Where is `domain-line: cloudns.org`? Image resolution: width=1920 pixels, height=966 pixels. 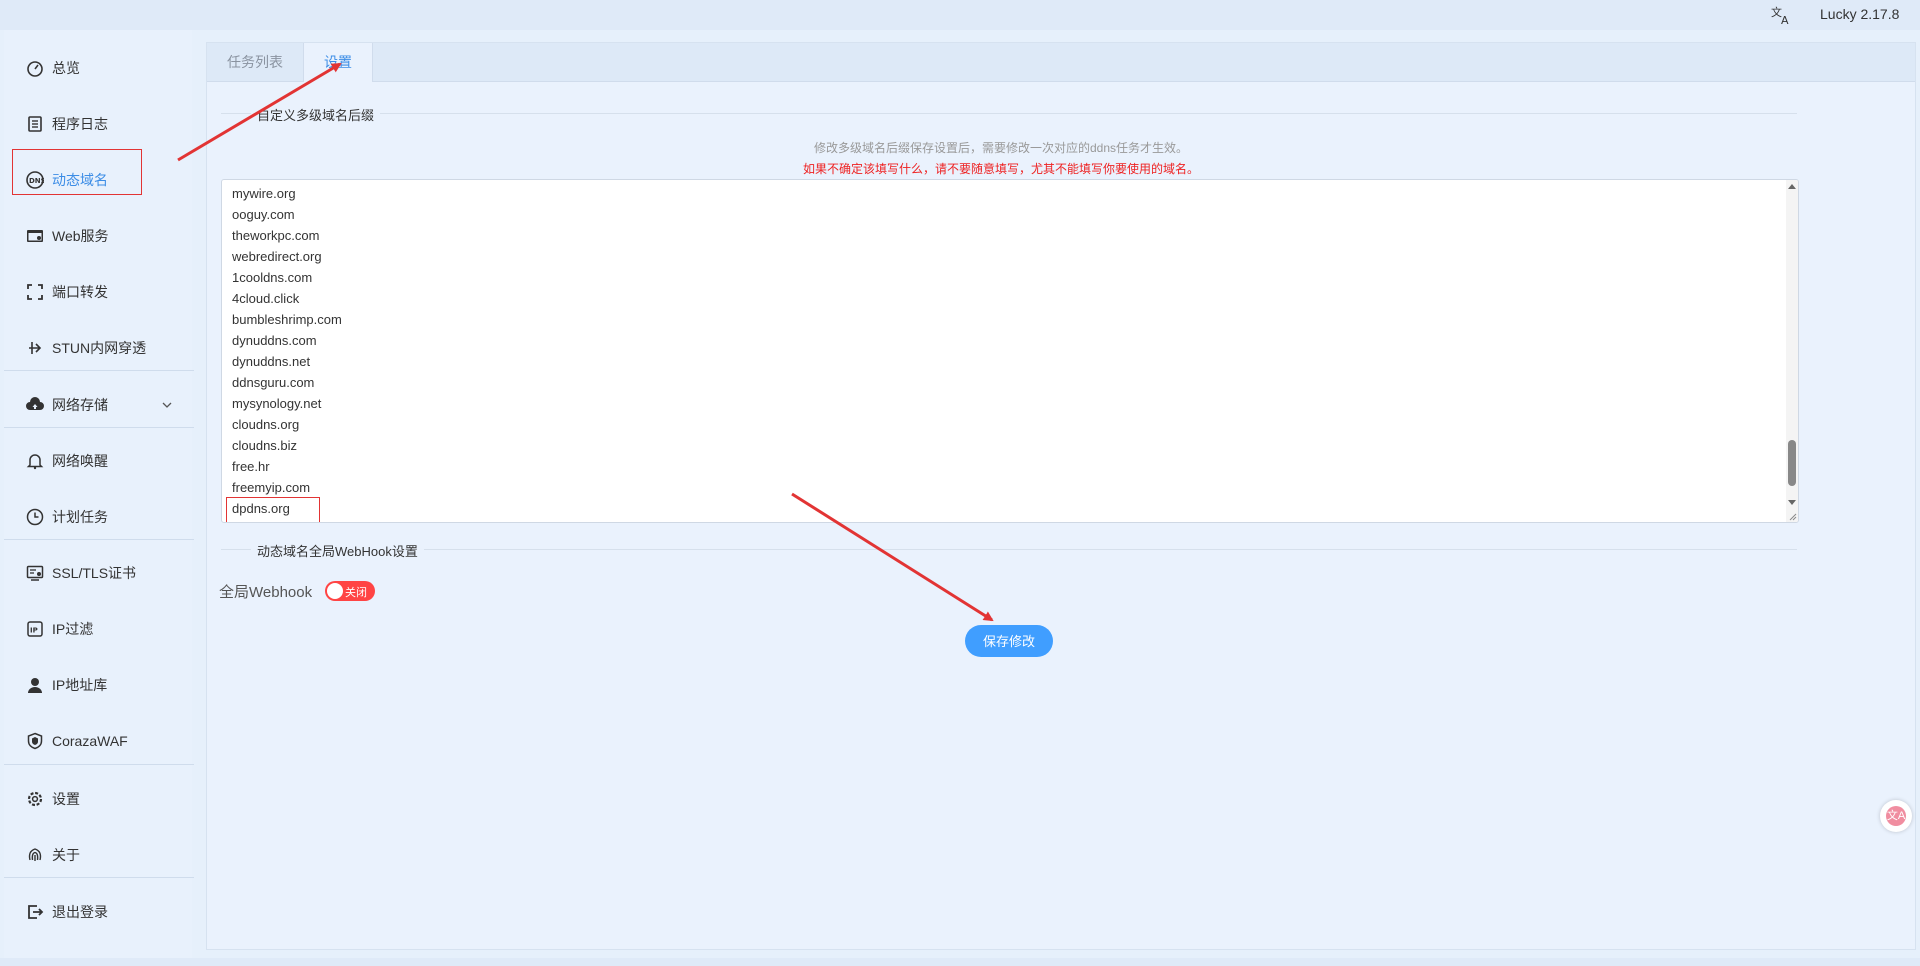
domain-line: cloudns.org is located at coordinates (266, 424).